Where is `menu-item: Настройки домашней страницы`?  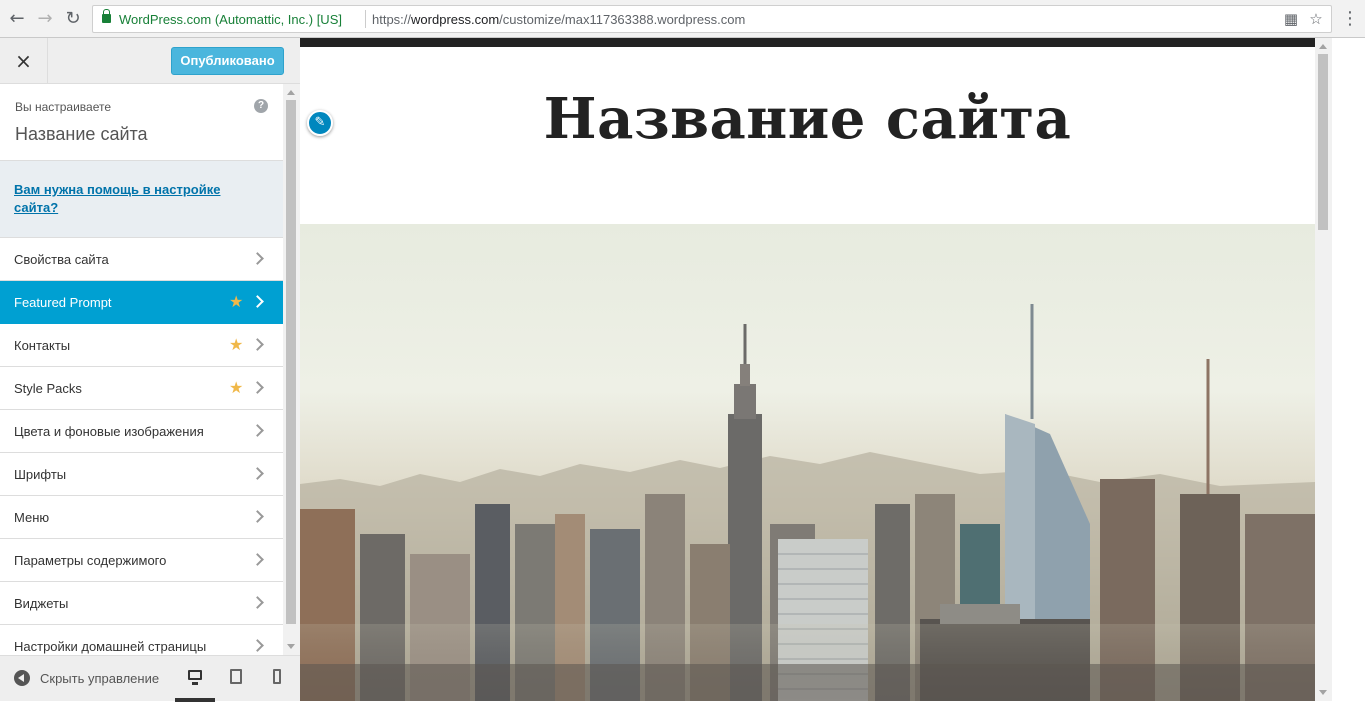 menu-item: Настройки домашней страницы is located at coordinates (141, 640).